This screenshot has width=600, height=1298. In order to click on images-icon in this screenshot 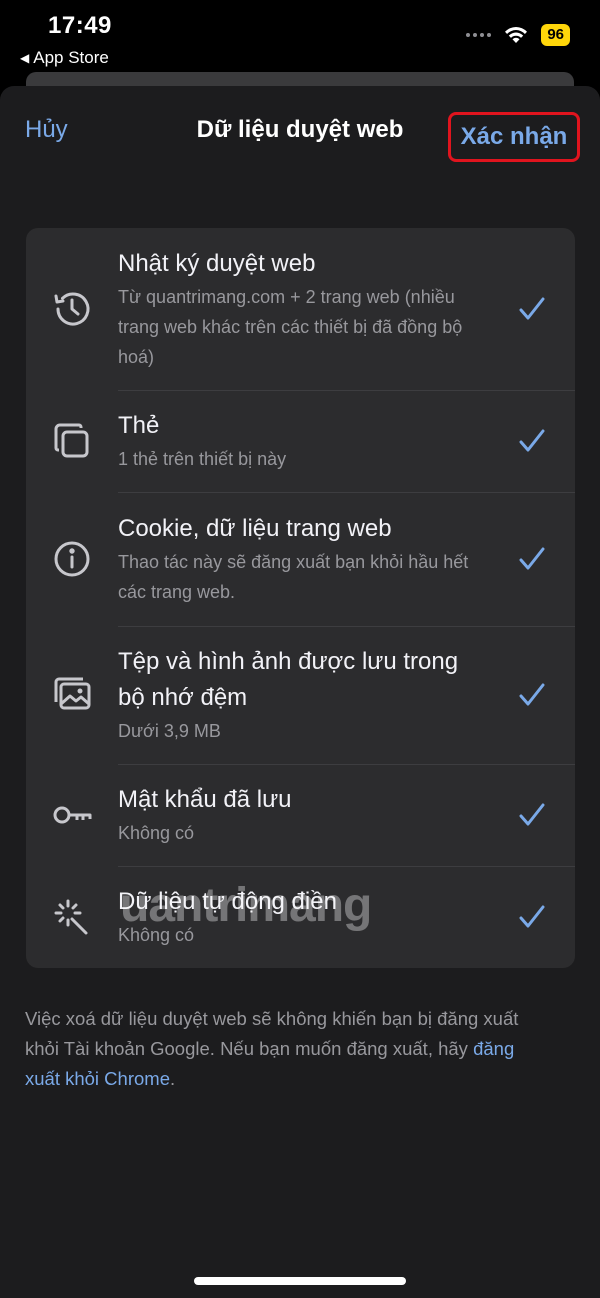, I will do `click(72, 693)`.